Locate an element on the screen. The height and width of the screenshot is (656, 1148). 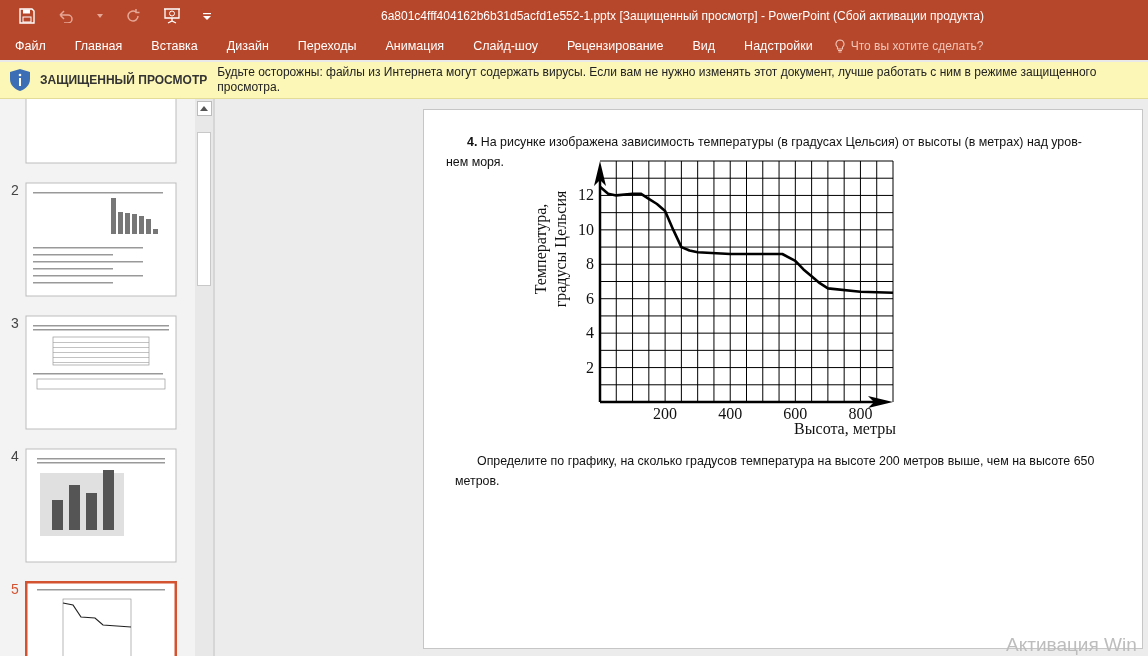
activation-watermark: Активация Win is located at coordinates (1071, 645).